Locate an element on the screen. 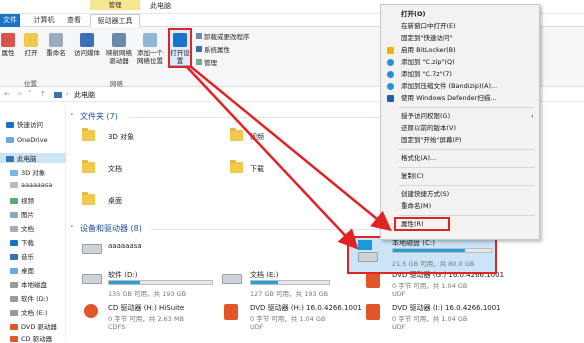 The height and width of the screenshot is (343, 584). menu-item-open-new-window: 在新窗口中打开(E) is located at coordinates (461, 26).